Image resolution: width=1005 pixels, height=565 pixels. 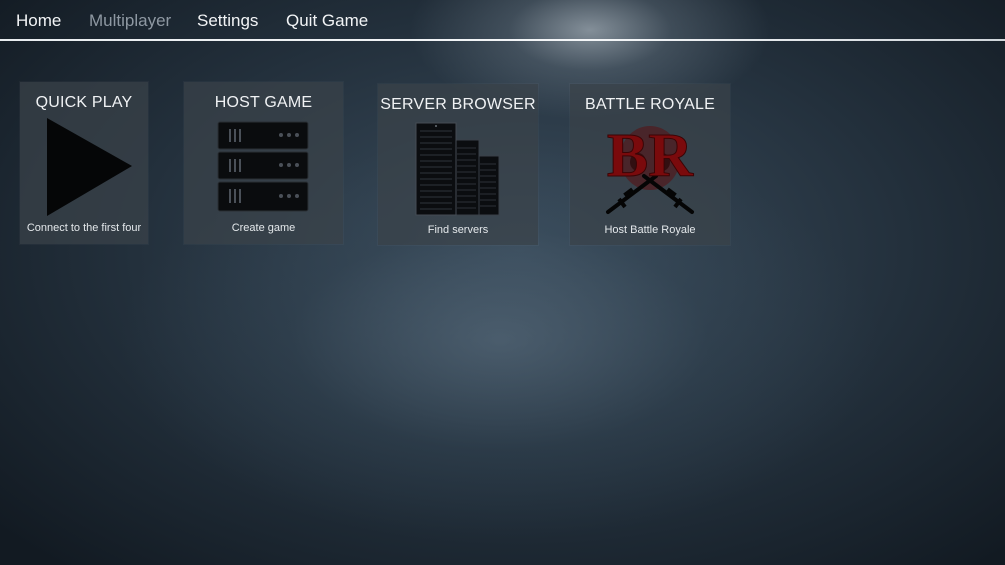 I want to click on tile-title: QUICK PLAY, so click(x=84, y=102).